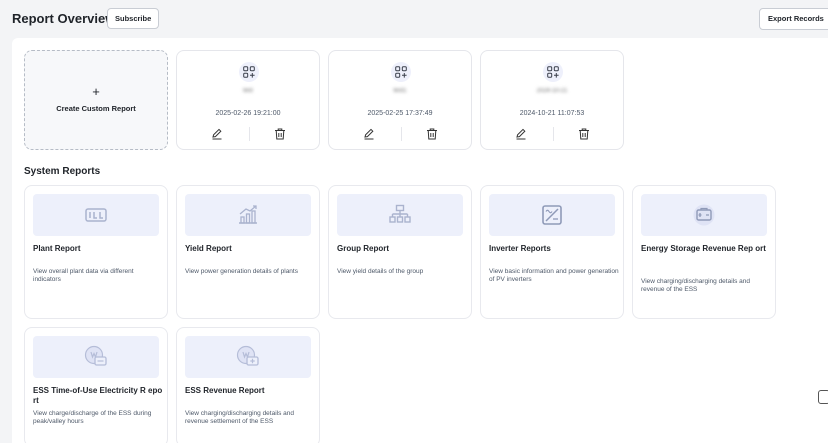  What do you see at coordinates (248, 100) in the screenshot?
I see `custom-report-card: test 2025-02-26 19:21:00` at bounding box center [248, 100].